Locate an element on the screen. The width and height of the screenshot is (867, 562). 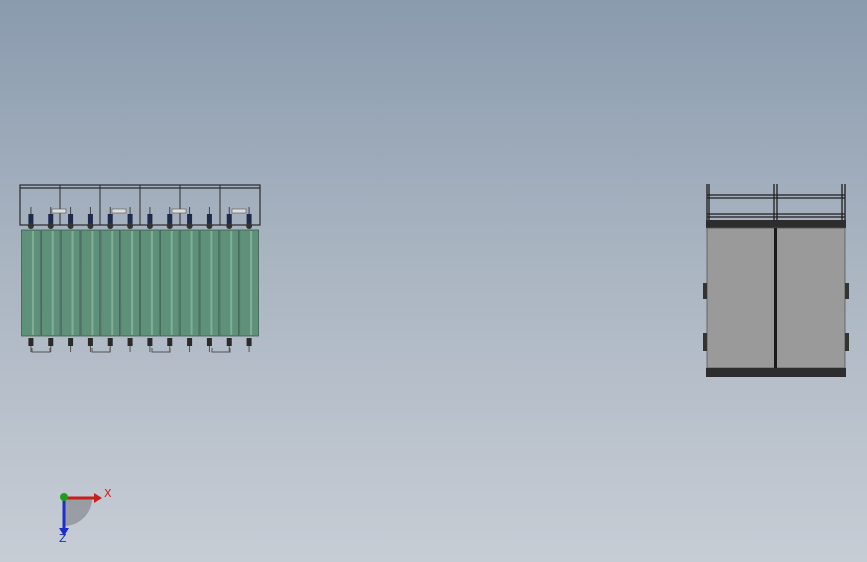
cabinet-top-band is located at coordinates (776, 224).